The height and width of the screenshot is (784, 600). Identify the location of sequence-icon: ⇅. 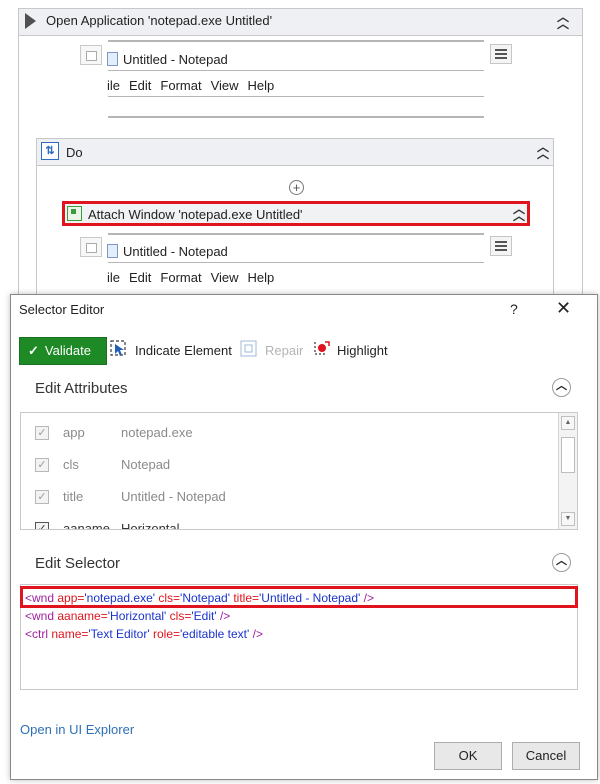
(50, 151).